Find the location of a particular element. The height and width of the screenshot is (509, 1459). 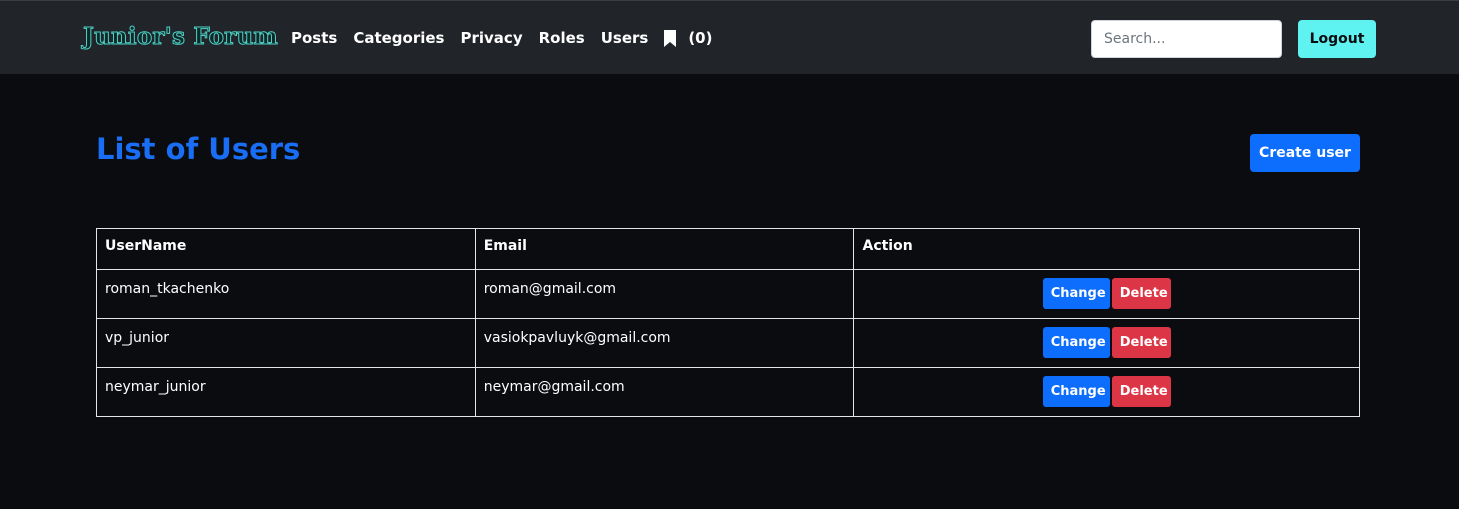

bookmarks-link: (0) is located at coordinates (688, 38).